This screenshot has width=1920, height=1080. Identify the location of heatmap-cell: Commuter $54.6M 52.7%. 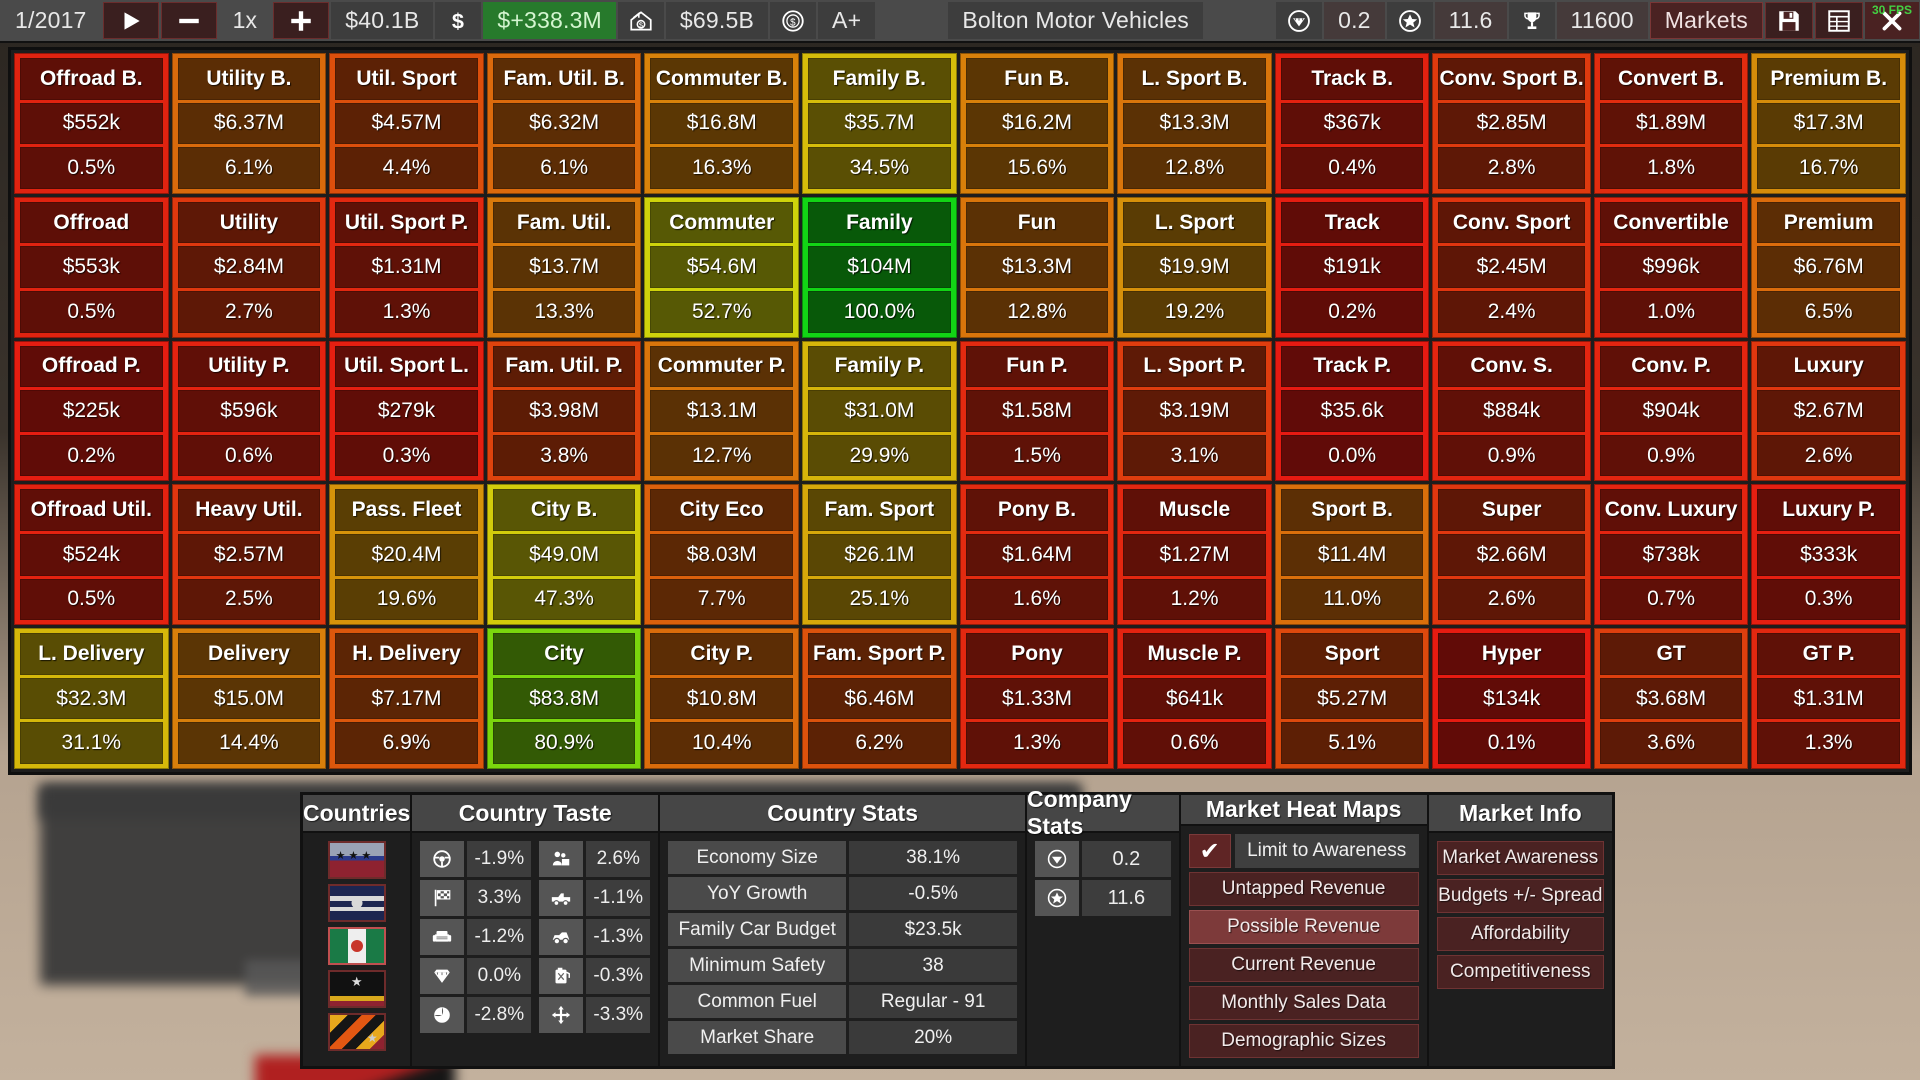
(722, 267).